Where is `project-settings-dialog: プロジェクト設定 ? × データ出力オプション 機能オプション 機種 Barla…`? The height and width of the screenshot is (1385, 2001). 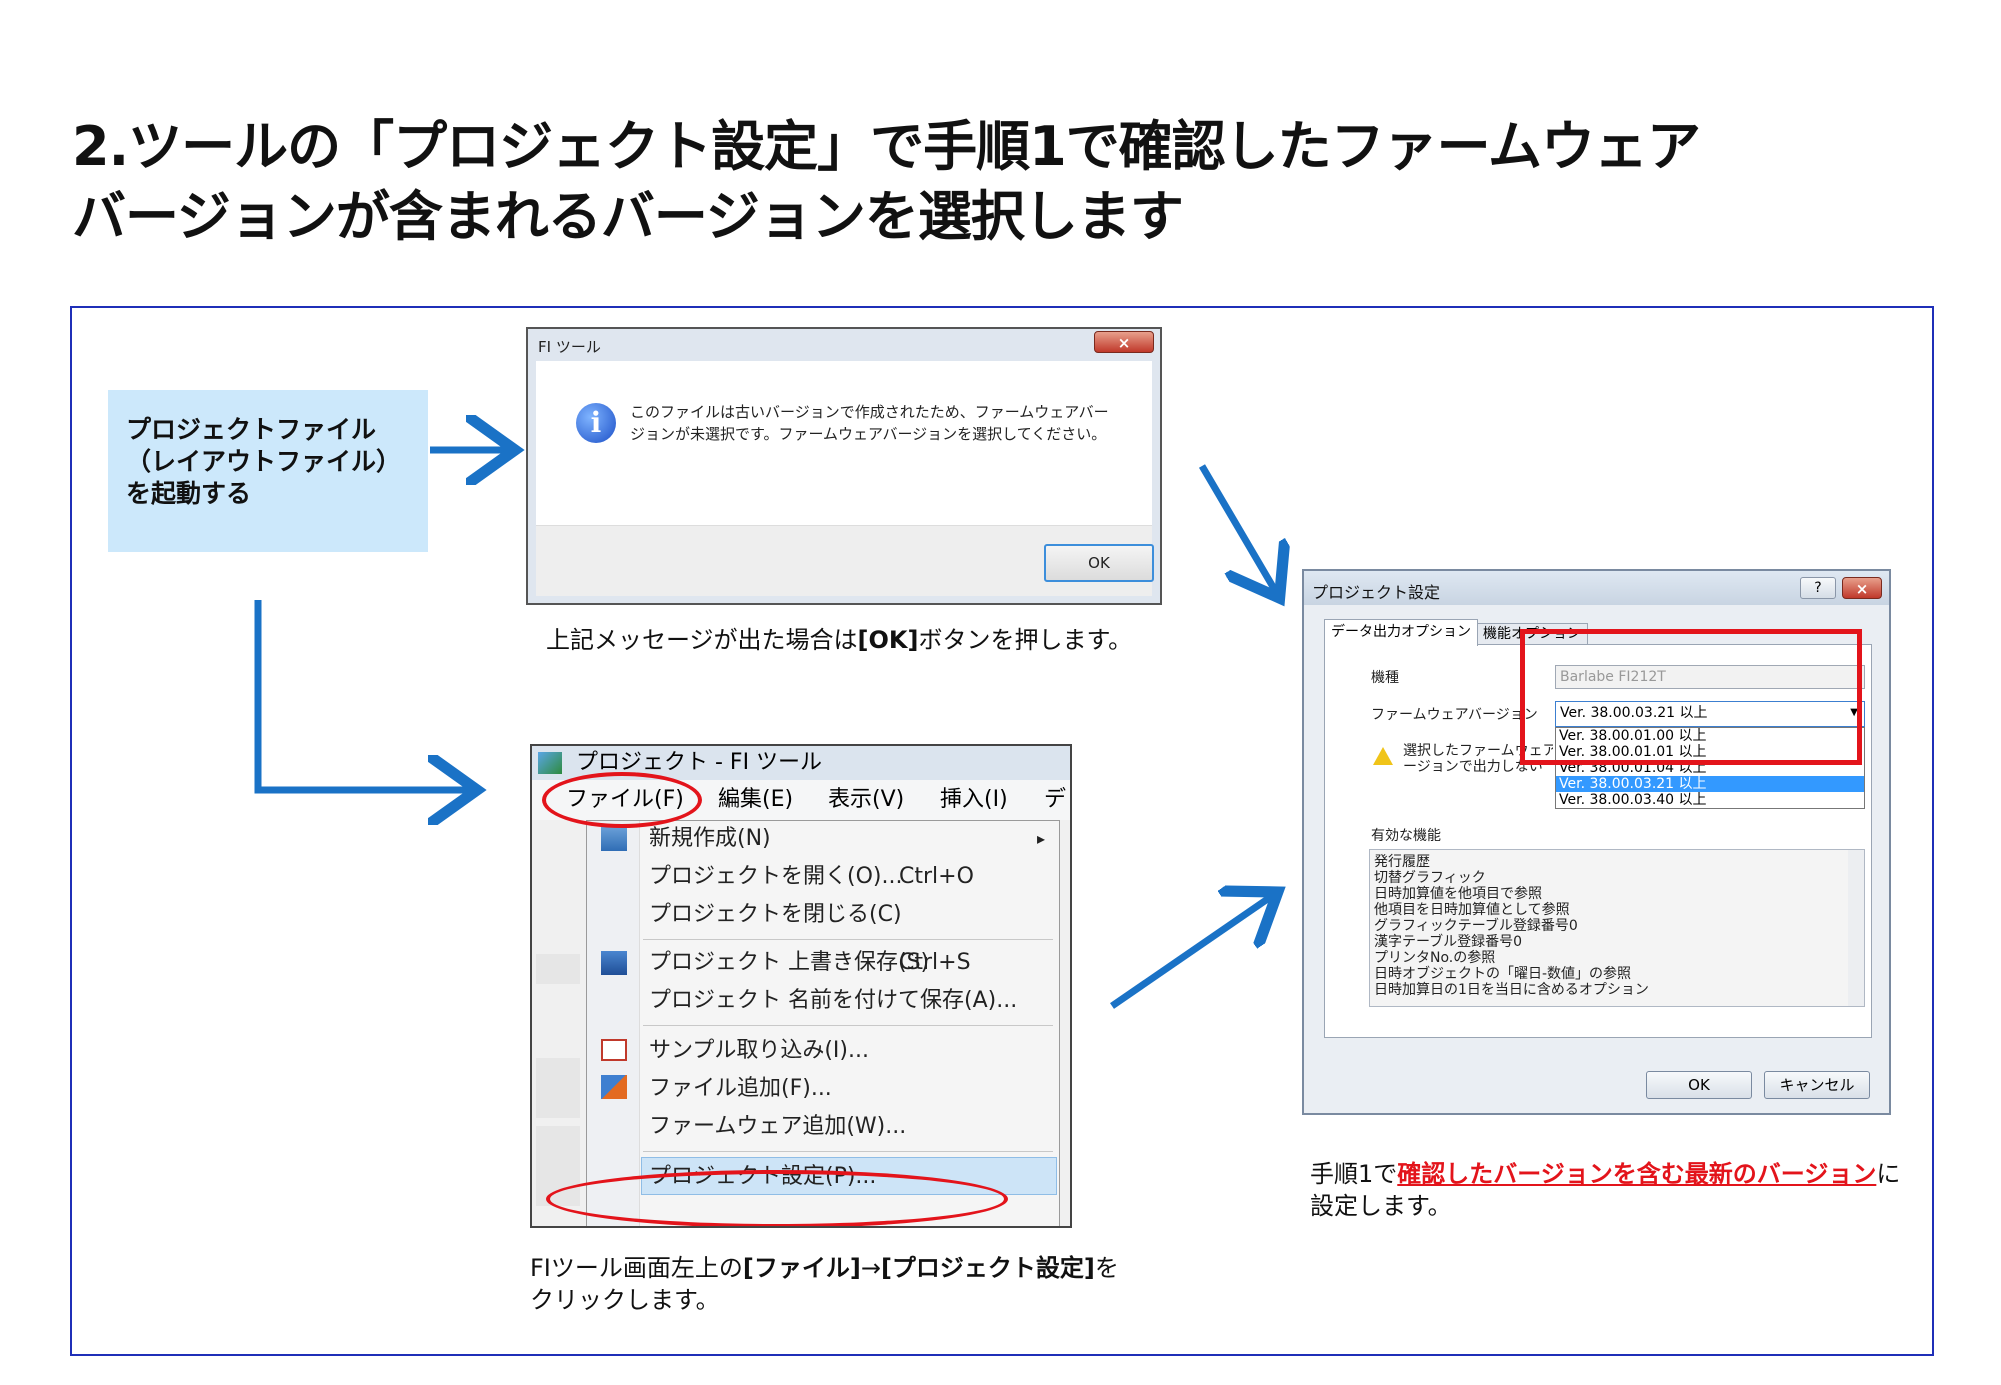 project-settings-dialog: プロジェクト設定 ? × データ出力オプション 機能オプション 機種 Barla… is located at coordinates (1596, 842).